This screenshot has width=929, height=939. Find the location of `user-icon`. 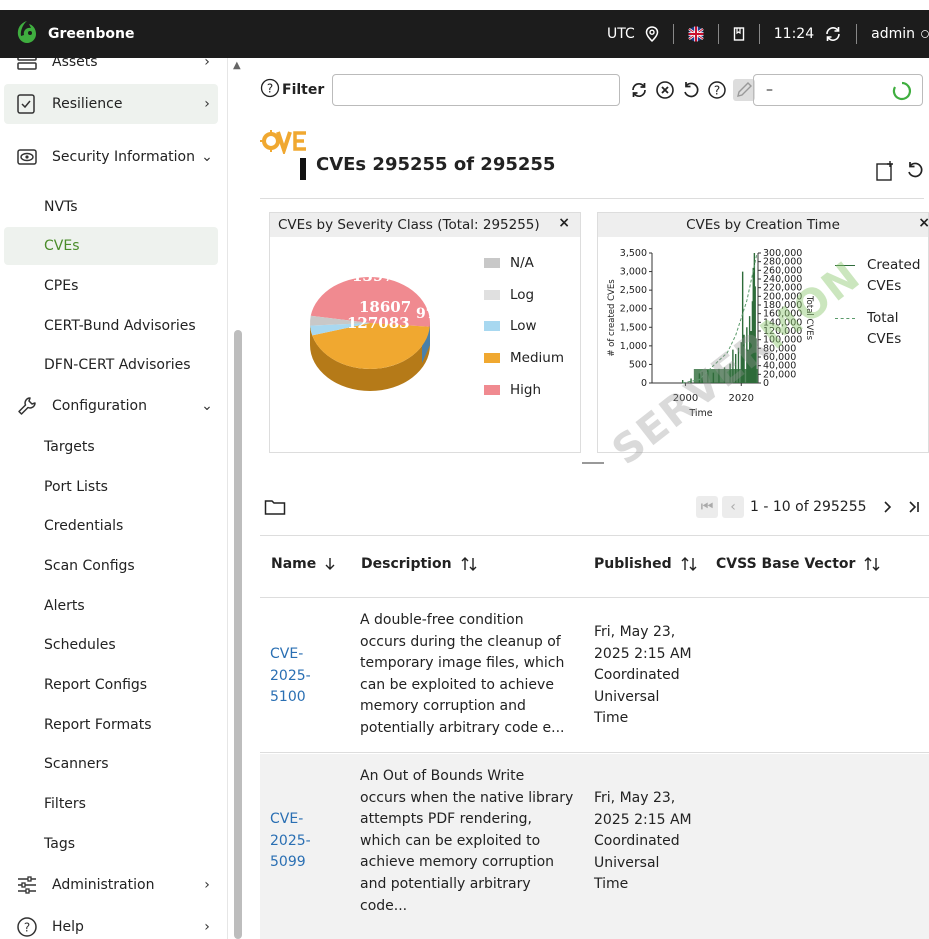

user-icon is located at coordinates (925, 34).